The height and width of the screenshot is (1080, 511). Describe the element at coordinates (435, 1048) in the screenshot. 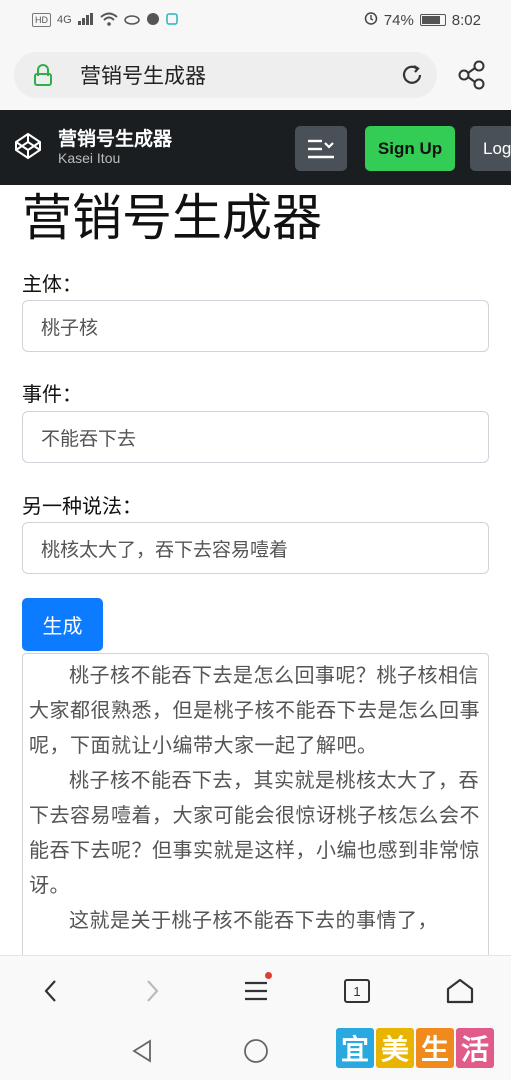

I see `watermark-char: 生` at that location.